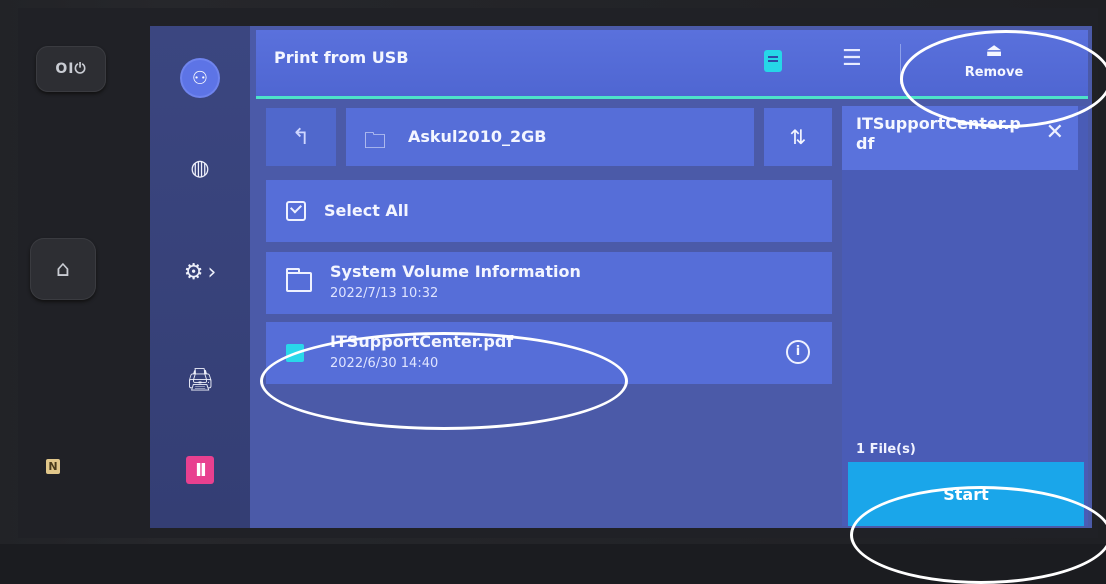 The height and width of the screenshot is (584, 1106). I want to click on header: Print from USB ☰ ⏏ Remove, so click(672, 64).